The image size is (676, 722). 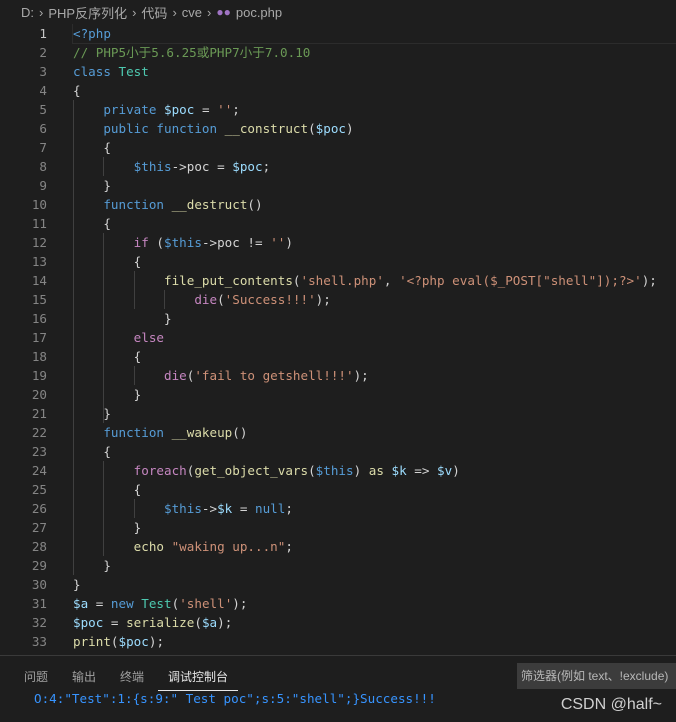 What do you see at coordinates (39, 394) in the screenshot?
I see `line-number: 20` at bounding box center [39, 394].